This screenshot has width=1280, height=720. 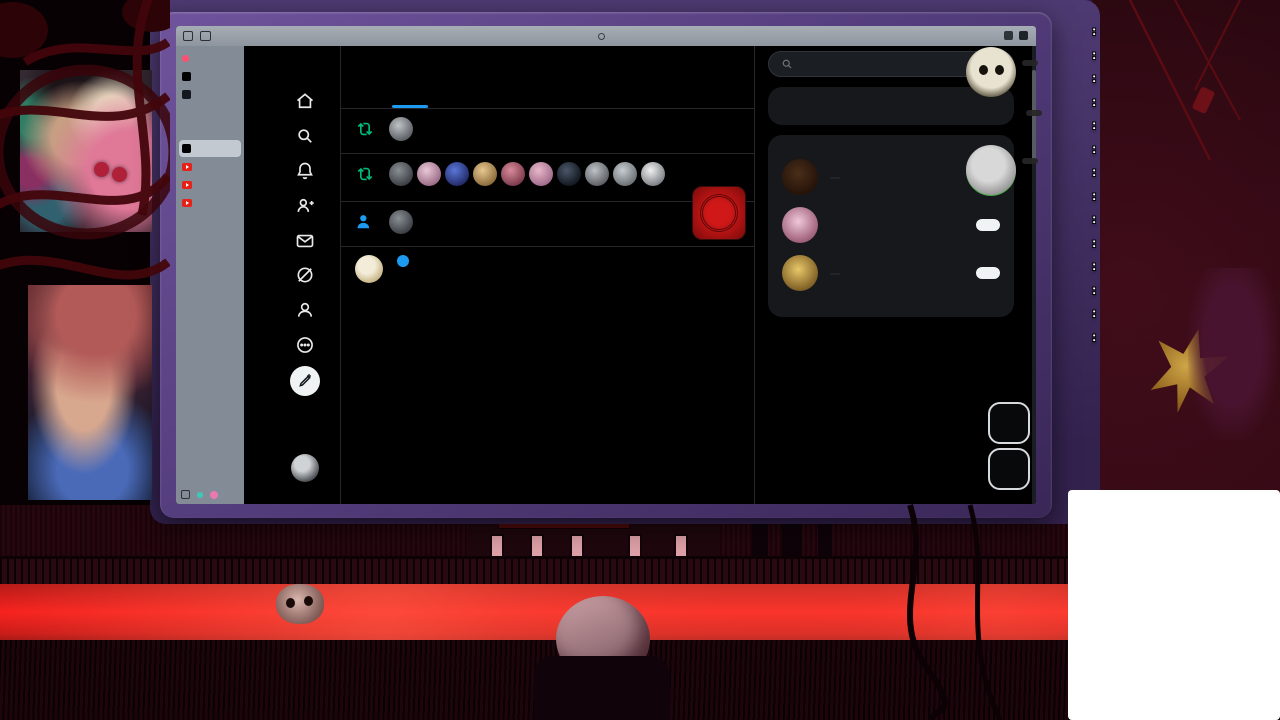 I want to click on browser-tab-sidebar, so click(x=210, y=275).